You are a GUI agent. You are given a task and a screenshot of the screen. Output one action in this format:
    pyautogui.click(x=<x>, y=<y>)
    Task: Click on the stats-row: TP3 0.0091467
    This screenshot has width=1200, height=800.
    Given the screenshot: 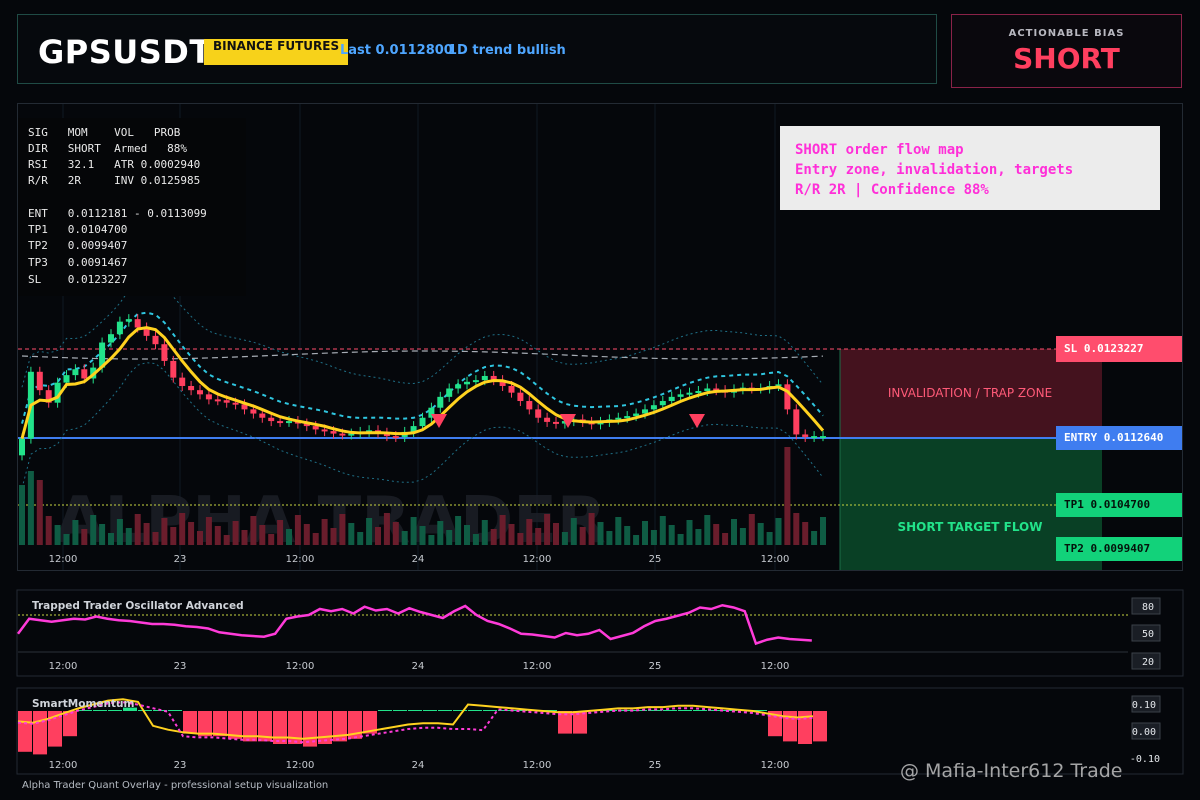 What is the action you would take?
    pyautogui.click(x=78, y=262)
    